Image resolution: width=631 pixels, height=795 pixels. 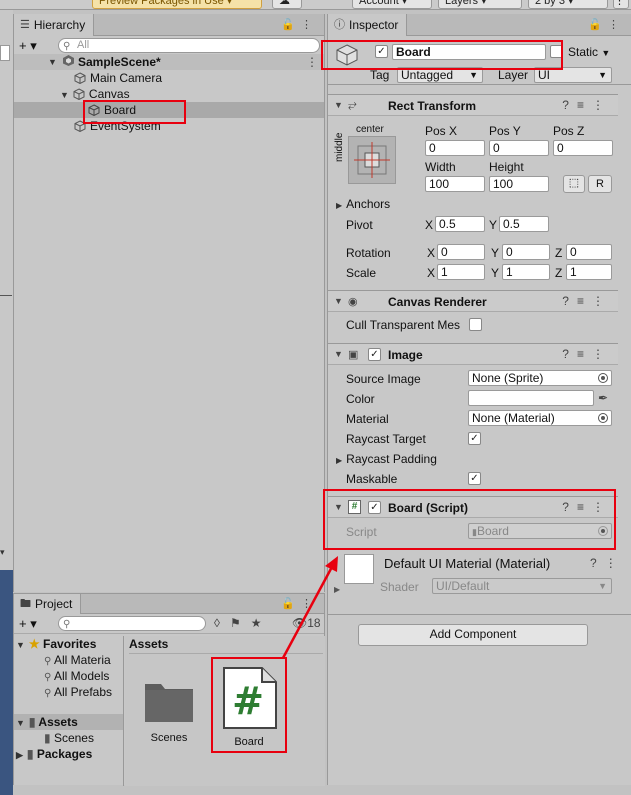 I want to click on image-header: ▼ ▣ ✓ Image ?≡⋮, so click(x=473, y=354).